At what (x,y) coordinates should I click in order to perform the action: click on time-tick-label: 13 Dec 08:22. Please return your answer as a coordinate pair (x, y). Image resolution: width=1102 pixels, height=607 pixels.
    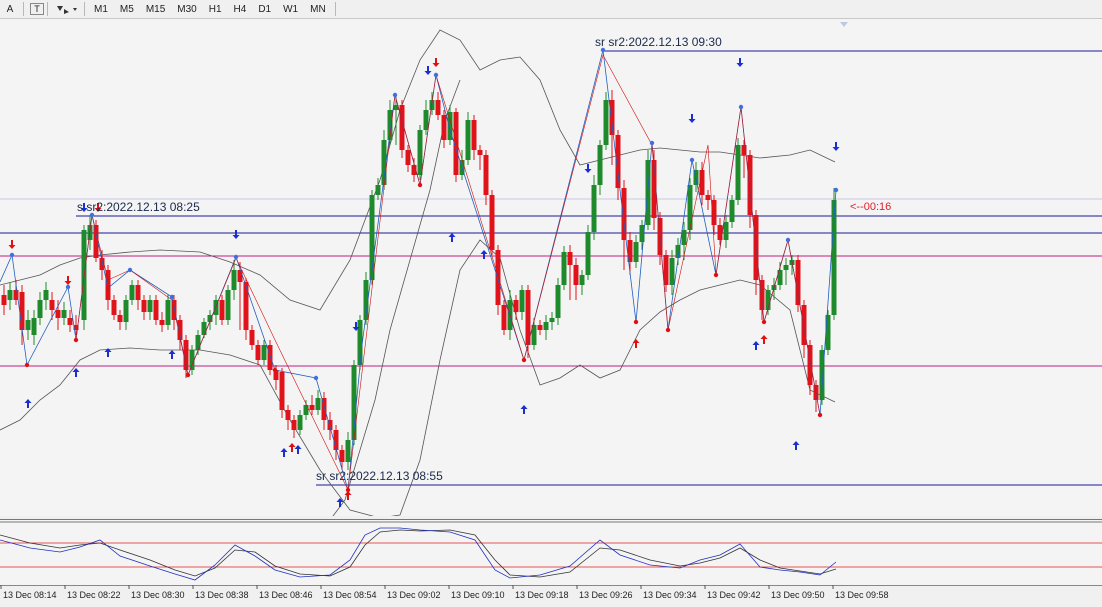
    Looking at the image, I should click on (94, 595).